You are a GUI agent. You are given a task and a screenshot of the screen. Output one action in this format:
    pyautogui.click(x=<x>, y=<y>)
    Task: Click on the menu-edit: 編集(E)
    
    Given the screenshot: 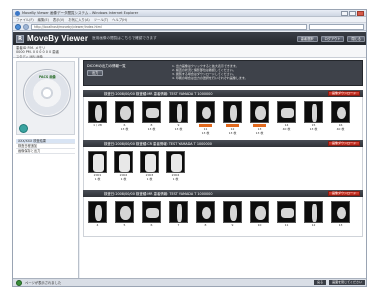 What is the action you would take?
    pyautogui.click(x=43, y=19)
    